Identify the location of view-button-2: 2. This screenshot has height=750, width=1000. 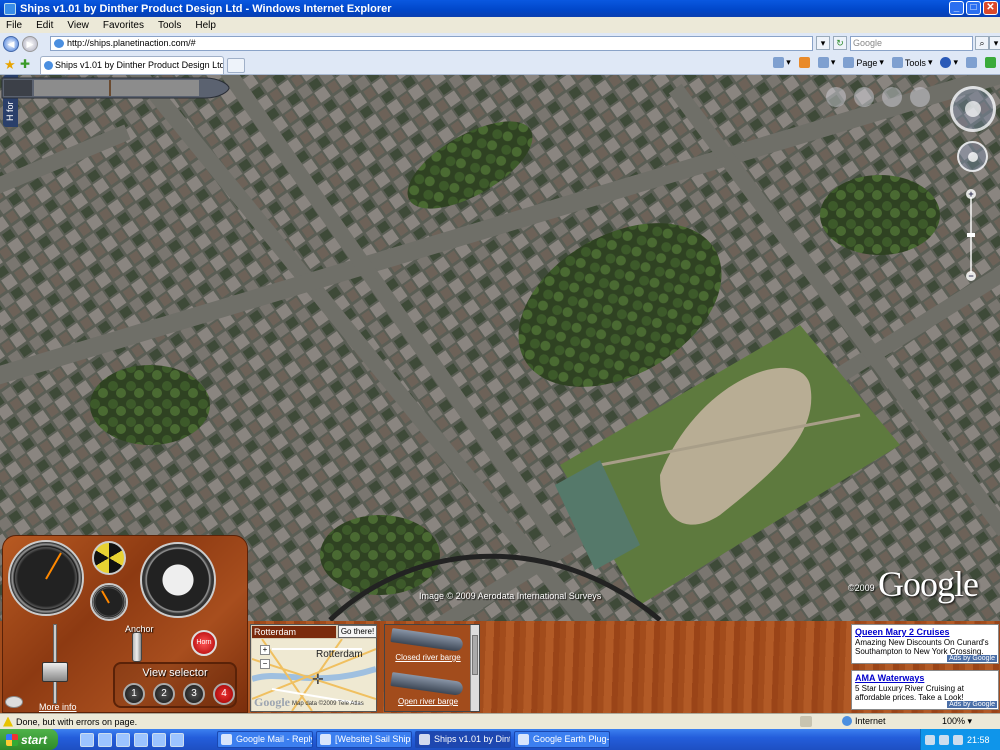
(164, 694).